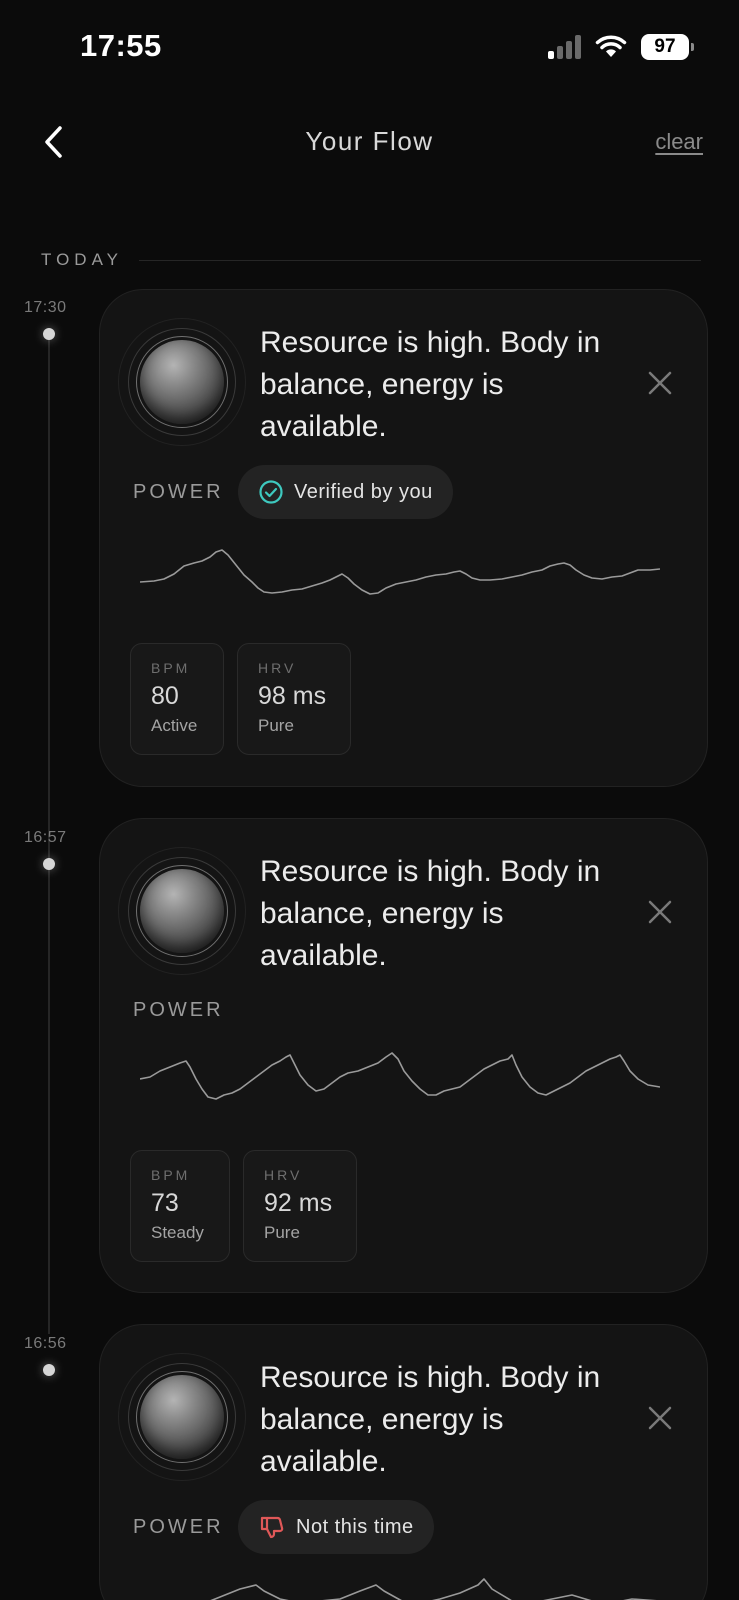  What do you see at coordinates (174, 725) in the screenshot?
I see `metric-sub: Active` at bounding box center [174, 725].